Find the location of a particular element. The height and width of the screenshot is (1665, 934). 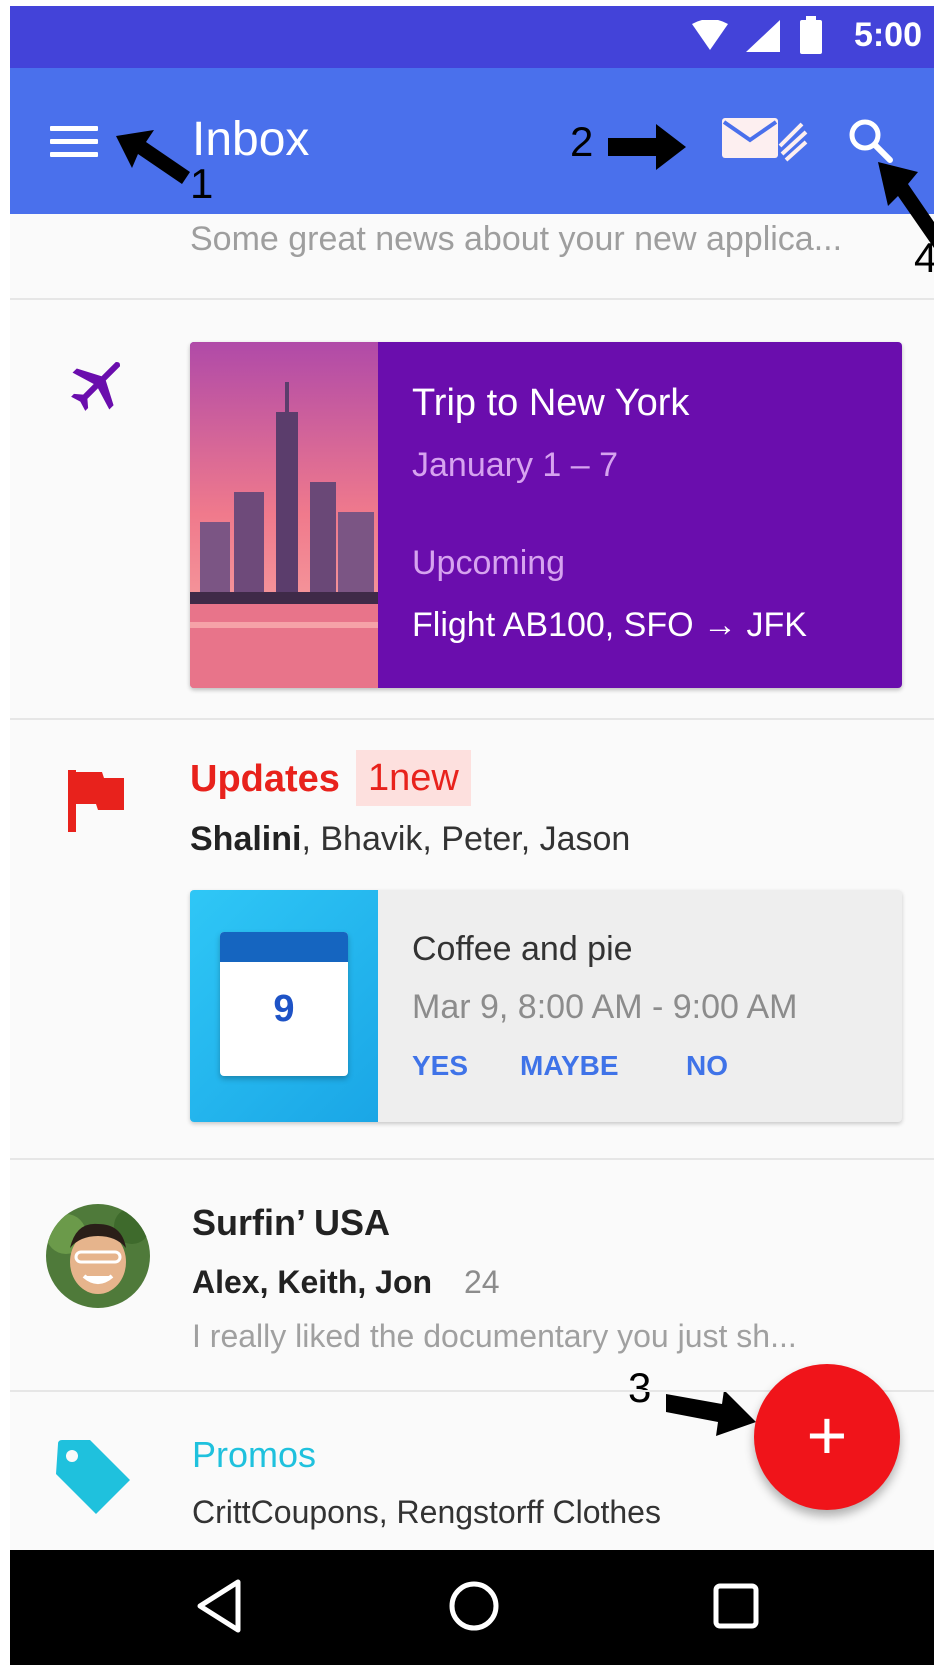

airplane-icon is located at coordinates (96, 386).